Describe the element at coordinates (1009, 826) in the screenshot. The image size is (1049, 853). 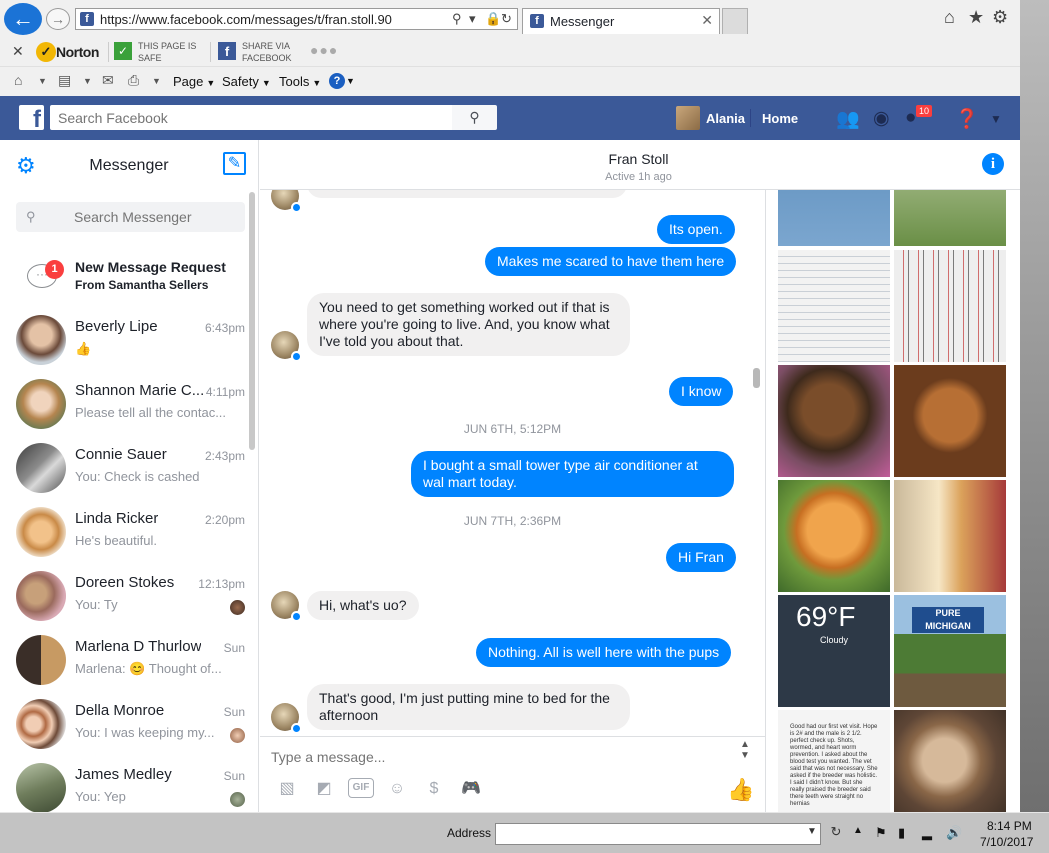
I see `clock-time: 8:14 PM` at that location.